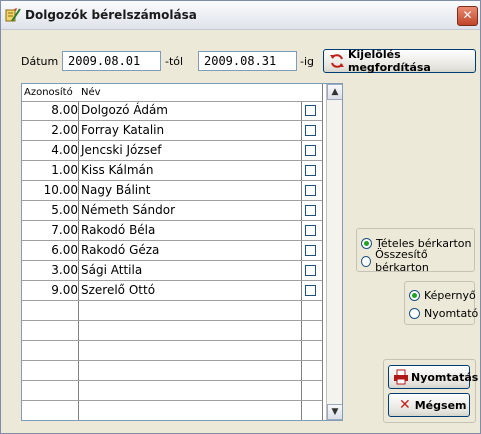 Image resolution: width=481 pixels, height=434 pixels. I want to click on table-row: 8.00 Dolgozó Ádám, so click(172, 111).